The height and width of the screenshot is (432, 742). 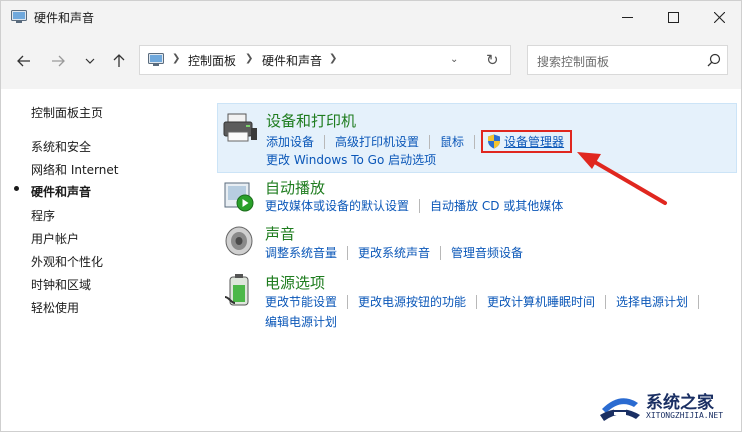 I want to click on arrow-up-icon, so click(x=119, y=60).